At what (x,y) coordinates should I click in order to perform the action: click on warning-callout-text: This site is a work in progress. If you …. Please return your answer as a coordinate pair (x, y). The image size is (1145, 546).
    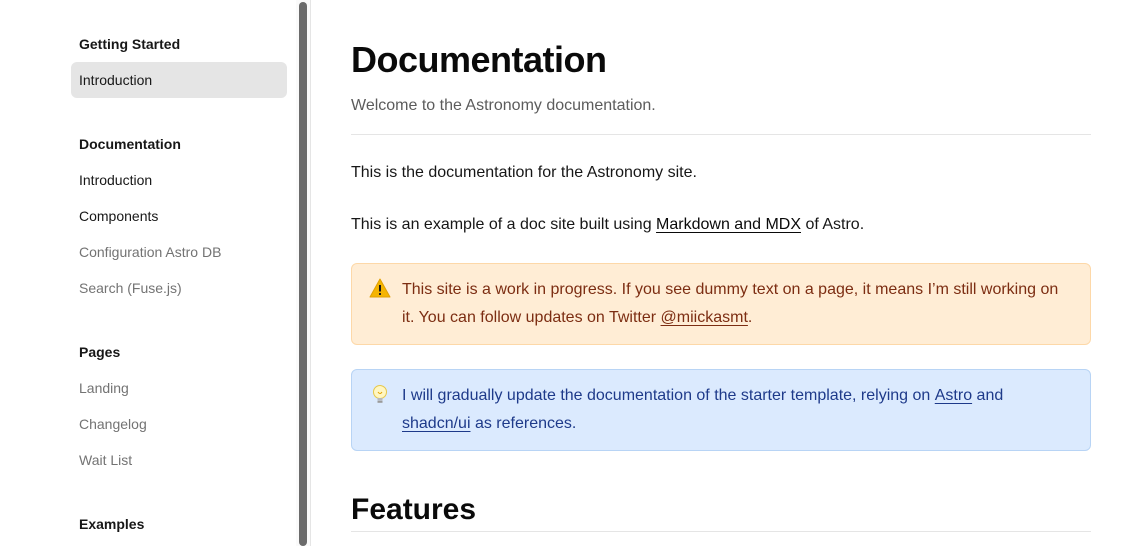
    Looking at the image, I should click on (737, 304).